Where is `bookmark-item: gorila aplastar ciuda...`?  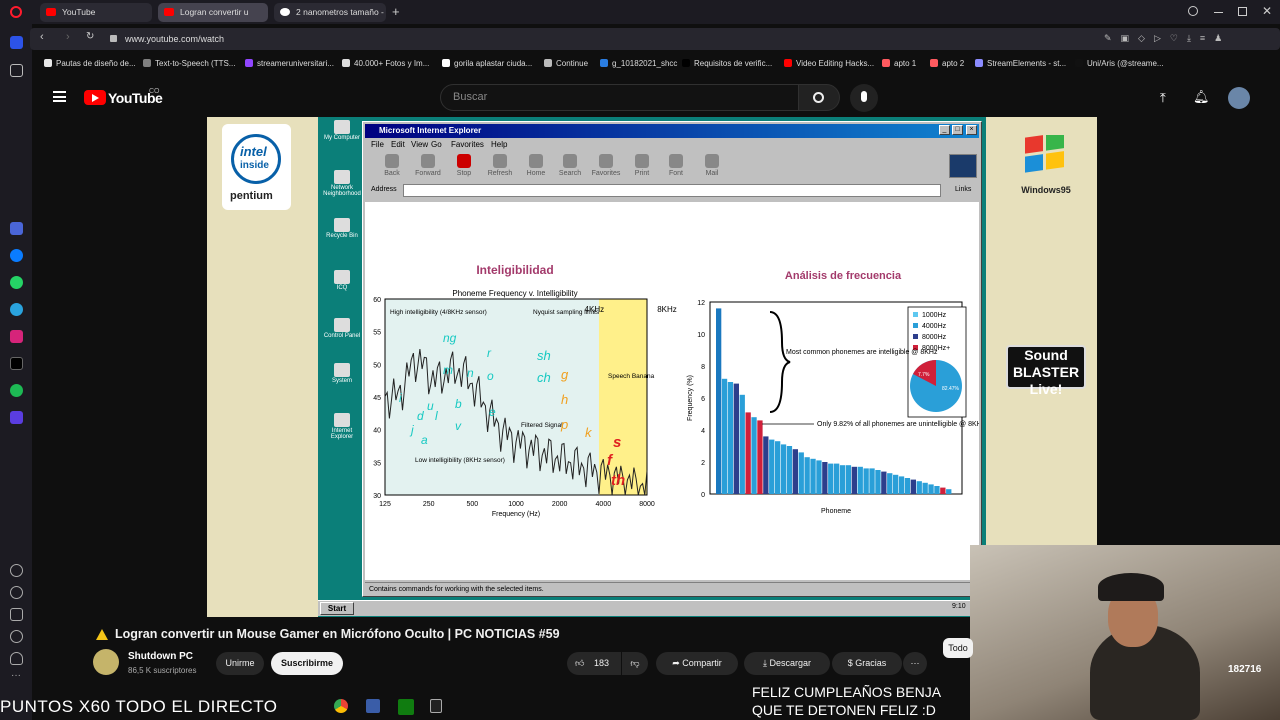
bookmark-item: gorila aplastar ciuda... is located at coordinates (487, 63).